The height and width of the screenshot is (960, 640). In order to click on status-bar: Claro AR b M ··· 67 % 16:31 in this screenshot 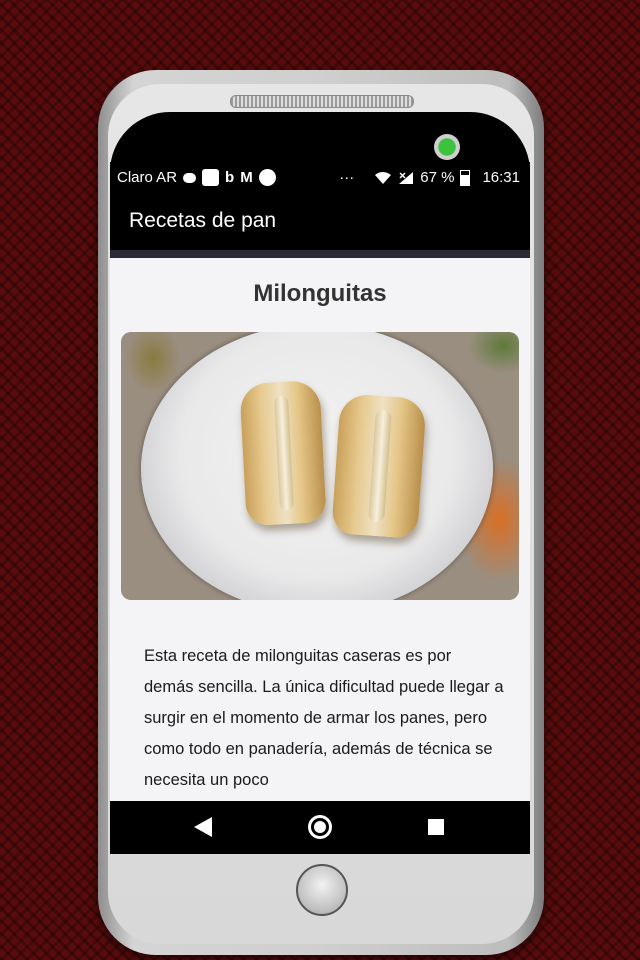, I will do `click(320, 177)`.